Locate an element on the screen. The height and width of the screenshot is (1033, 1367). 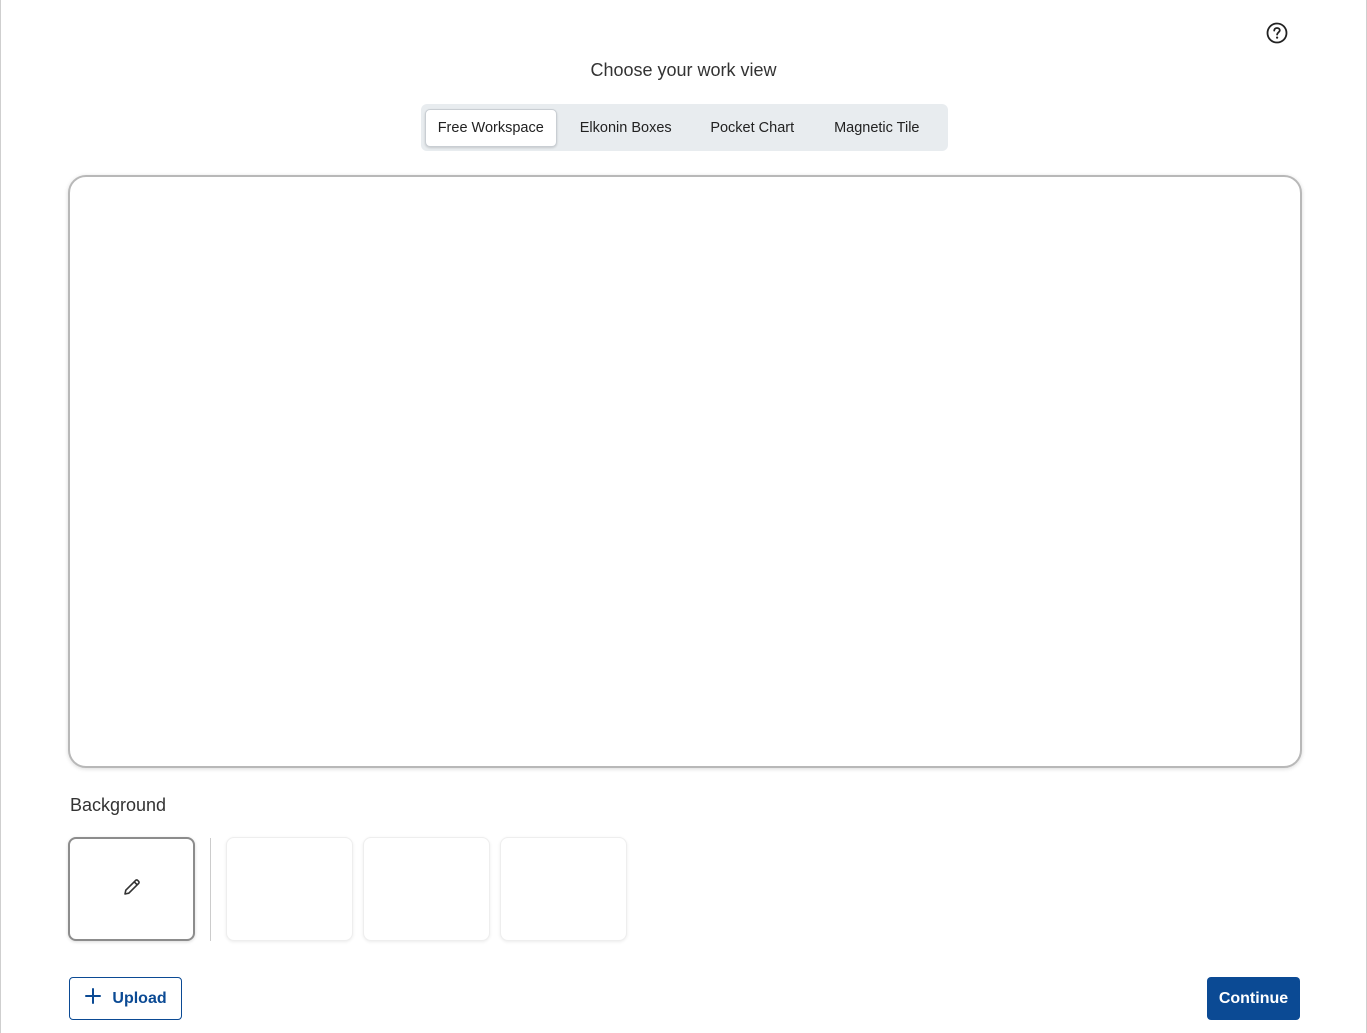
background-heading: Background is located at coordinates (118, 805).